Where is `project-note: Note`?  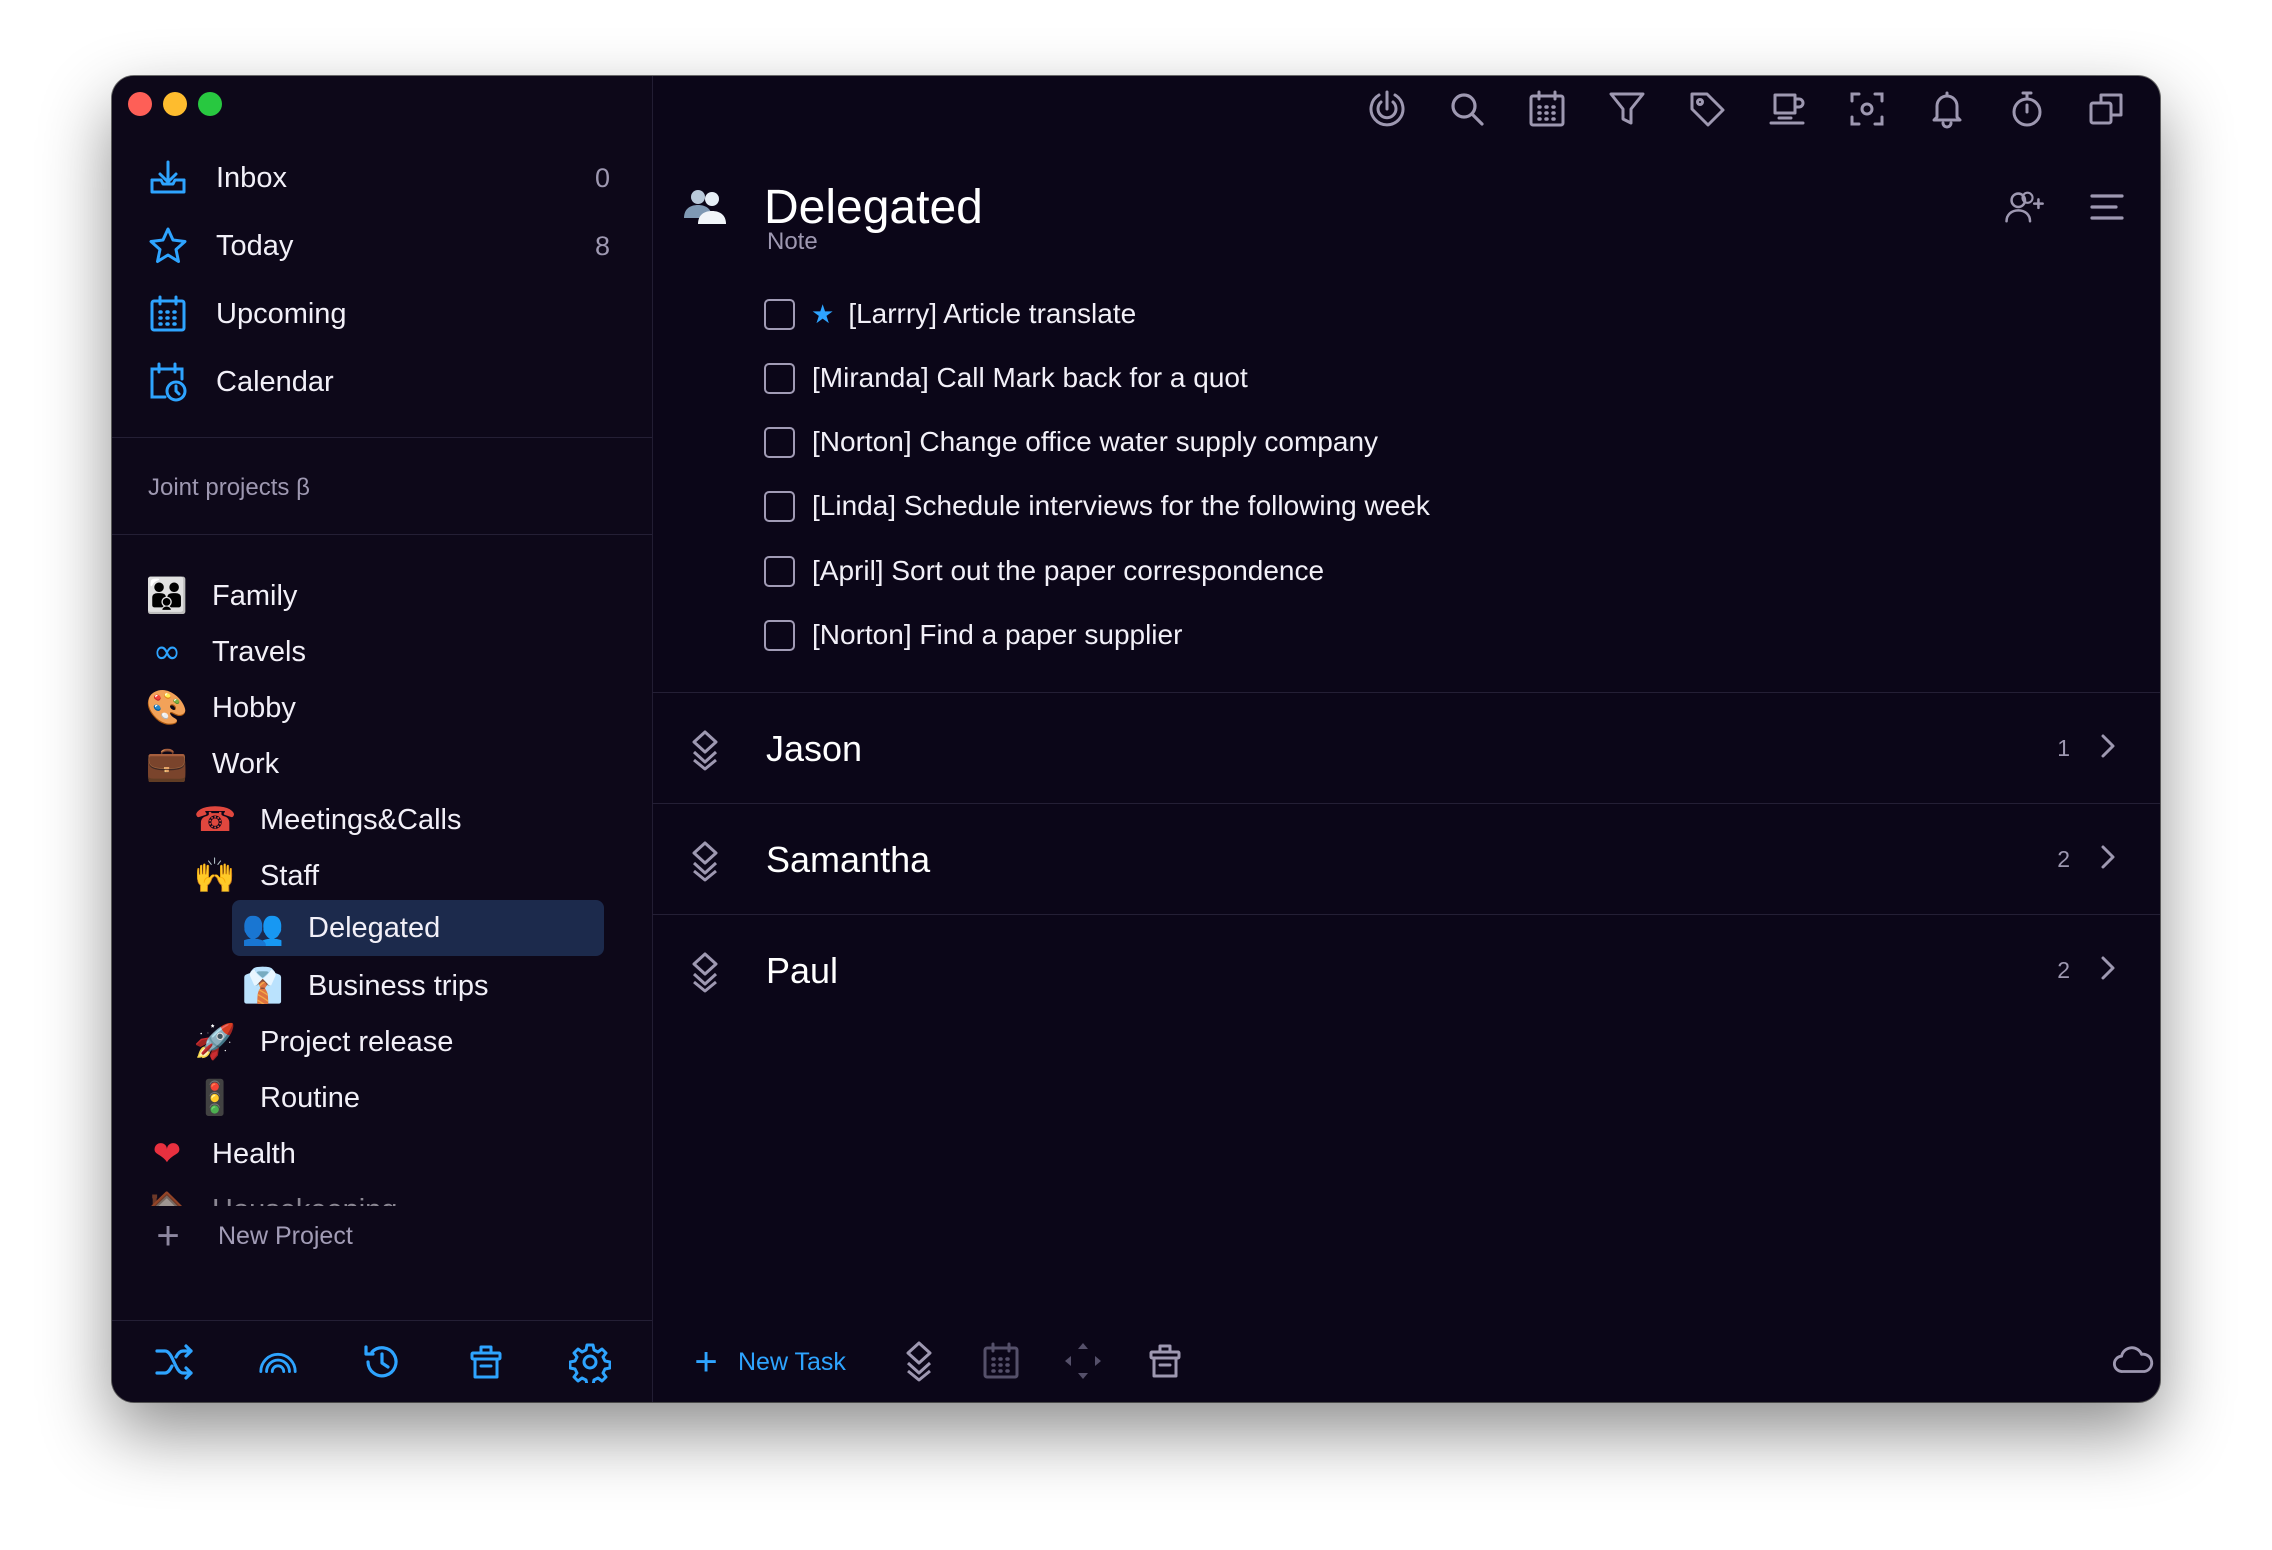
project-note: Note is located at coordinates (792, 242).